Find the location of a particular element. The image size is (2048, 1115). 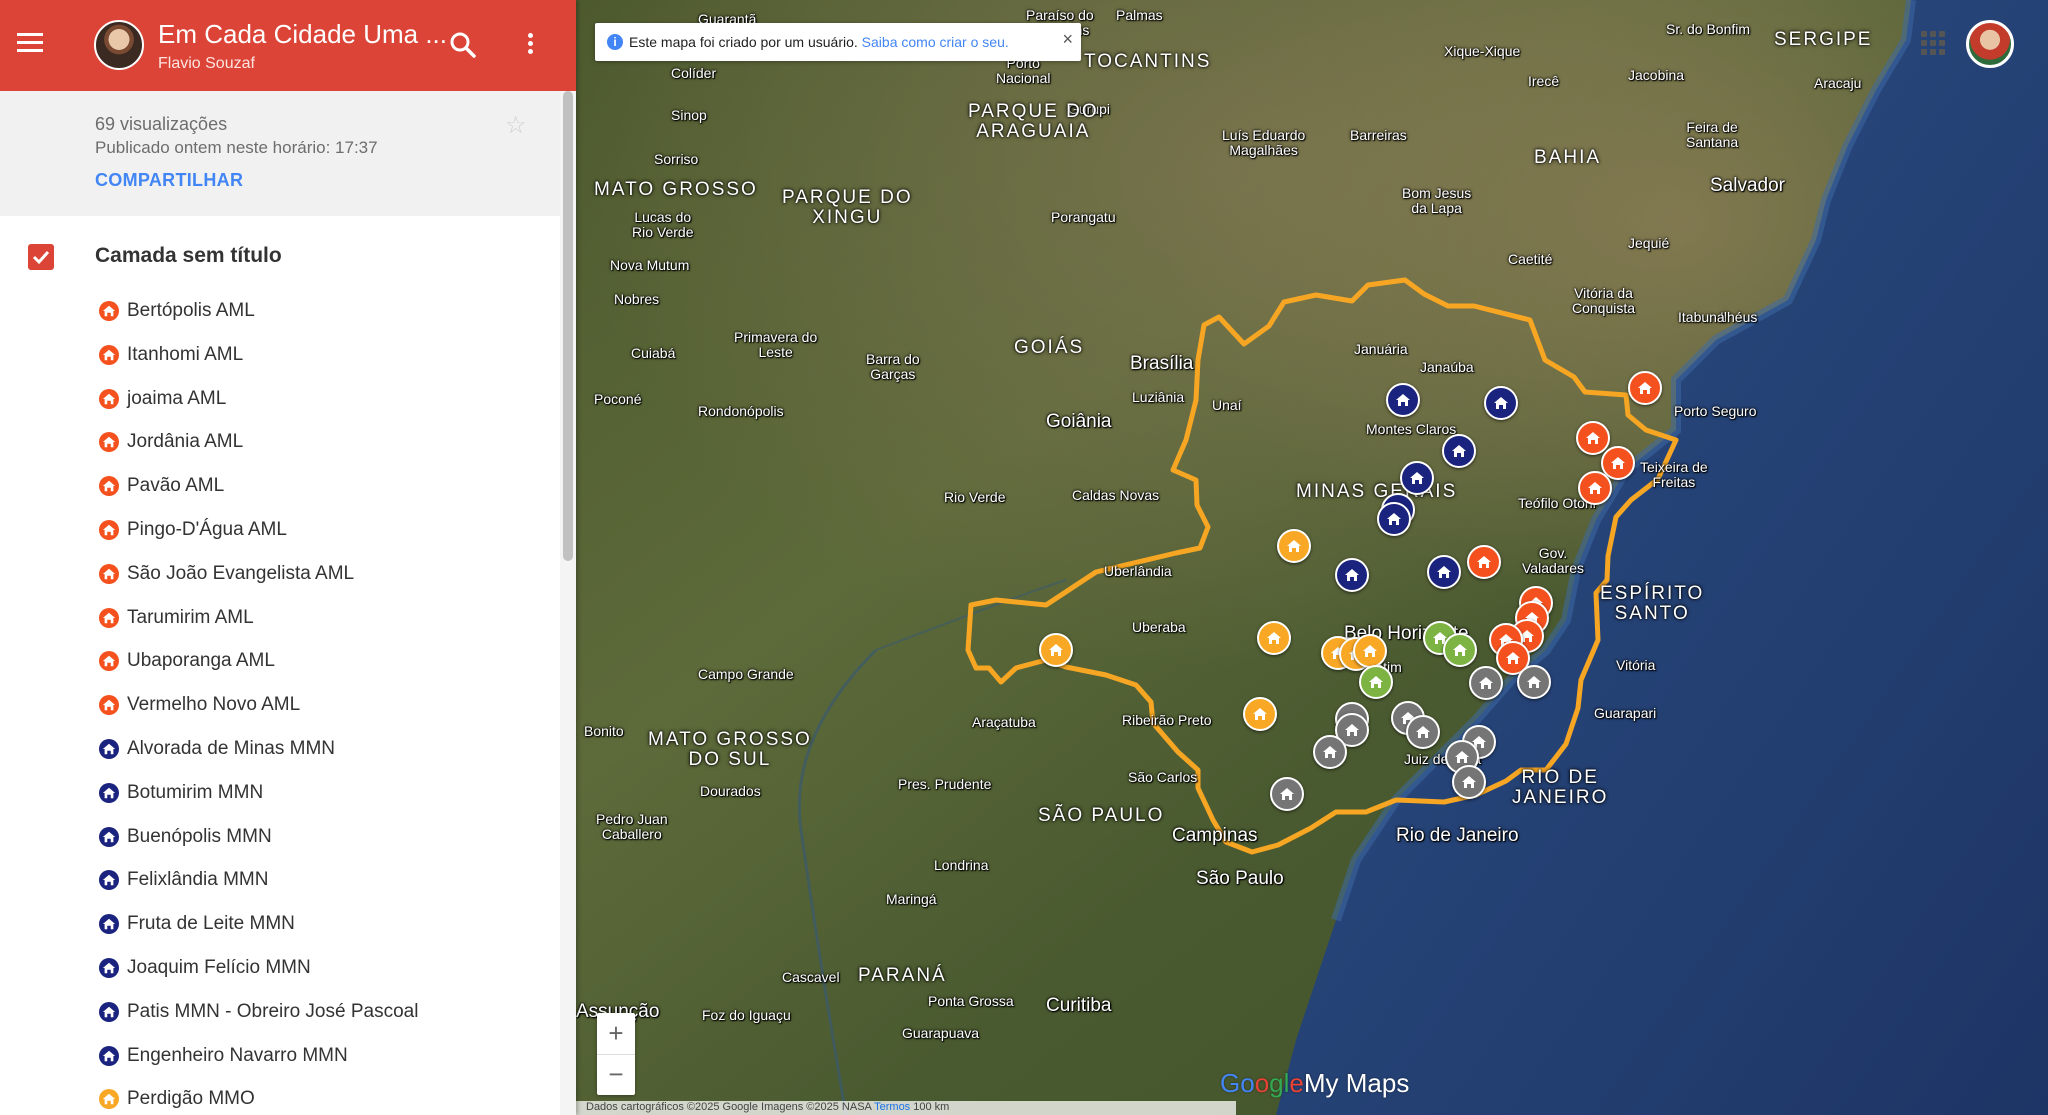

list-item: Pavão AML is located at coordinates (280, 487).